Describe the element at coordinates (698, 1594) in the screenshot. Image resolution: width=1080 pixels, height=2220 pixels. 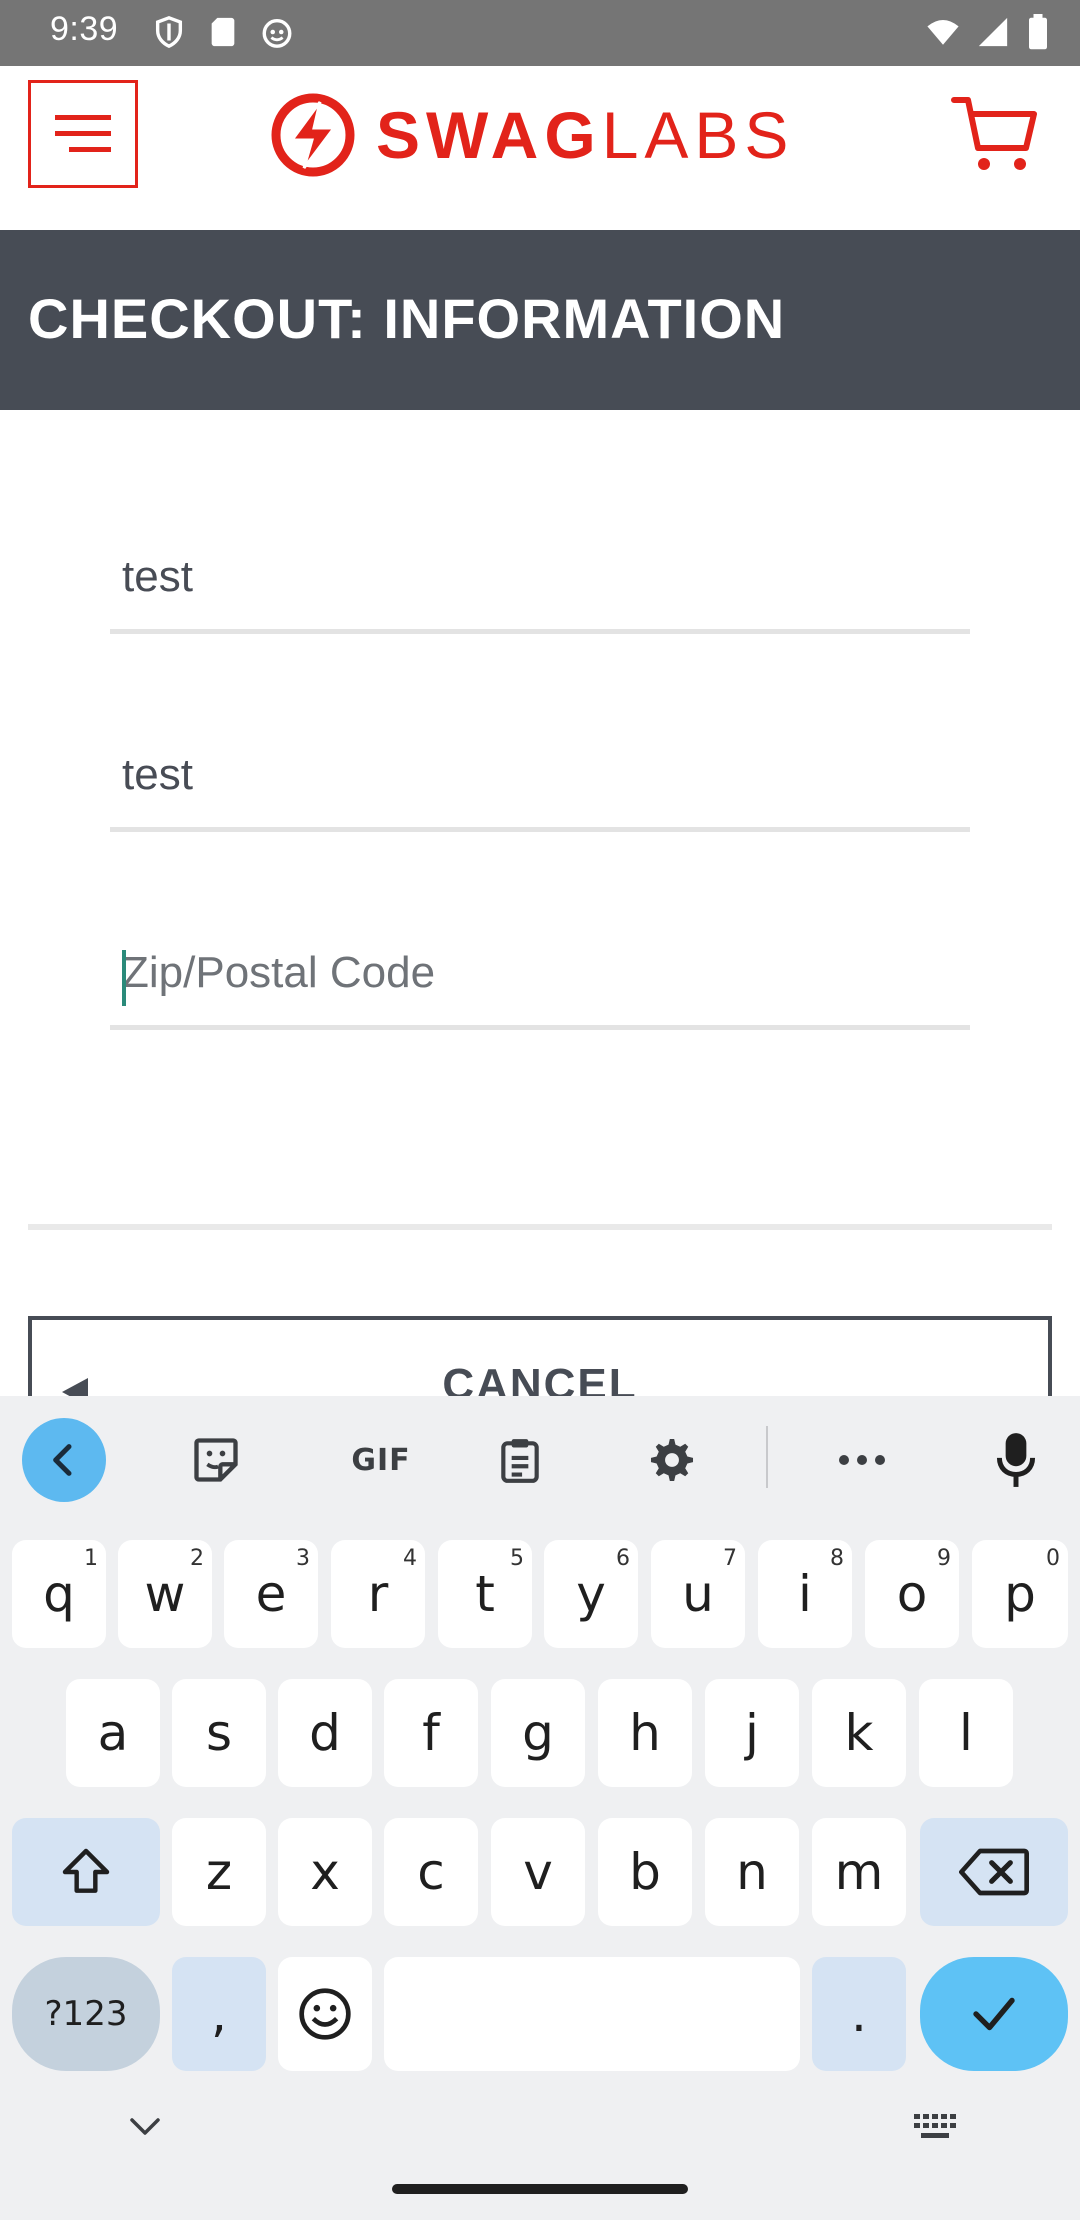
I see `key-u: u7` at that location.